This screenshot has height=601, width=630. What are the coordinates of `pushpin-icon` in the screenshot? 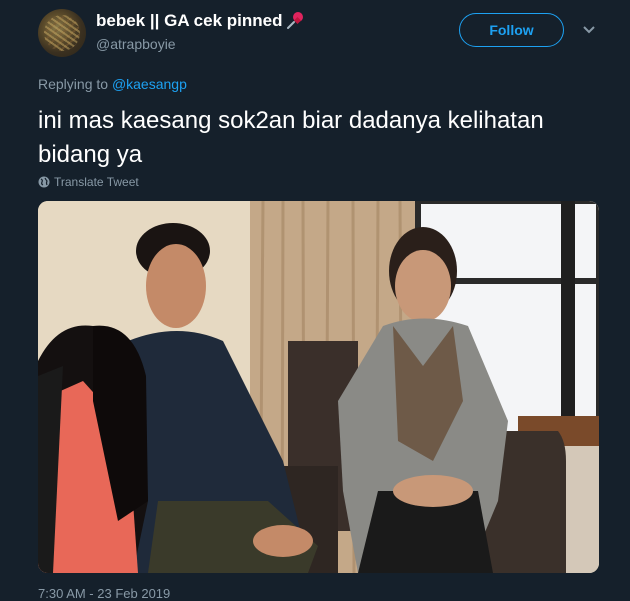 It's located at (294, 20).